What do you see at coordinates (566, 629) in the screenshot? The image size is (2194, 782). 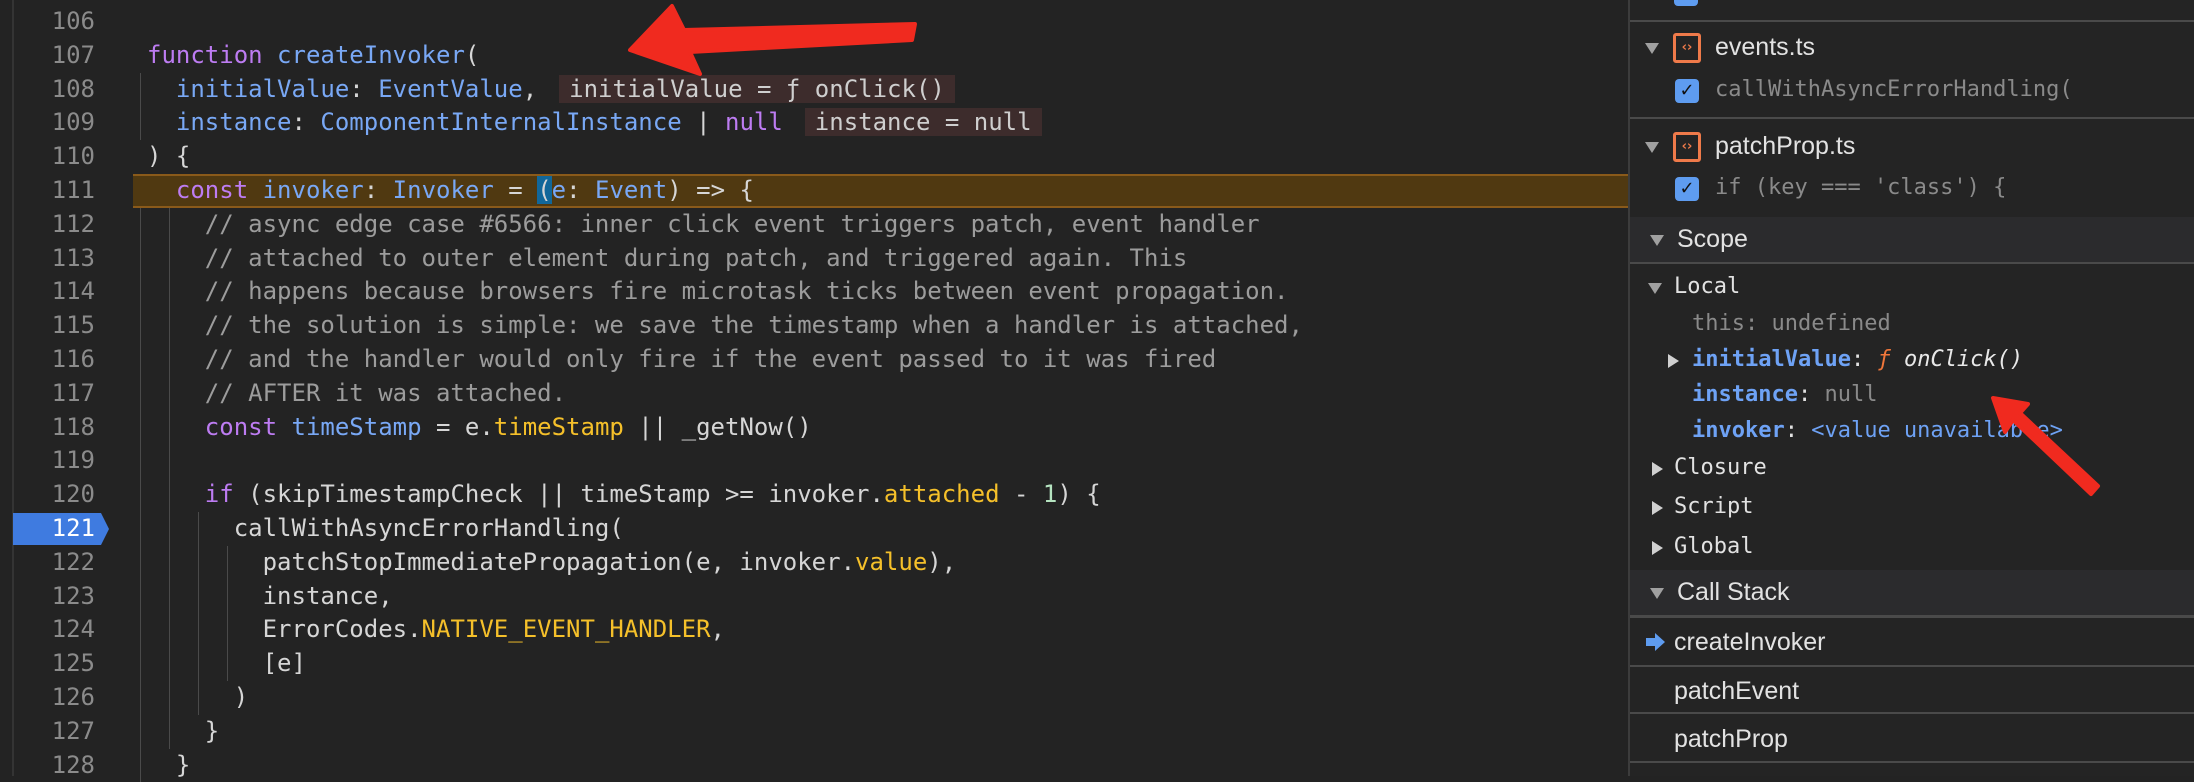 I see `code-token: NATIVE_EVENT_HANDLER` at bounding box center [566, 629].